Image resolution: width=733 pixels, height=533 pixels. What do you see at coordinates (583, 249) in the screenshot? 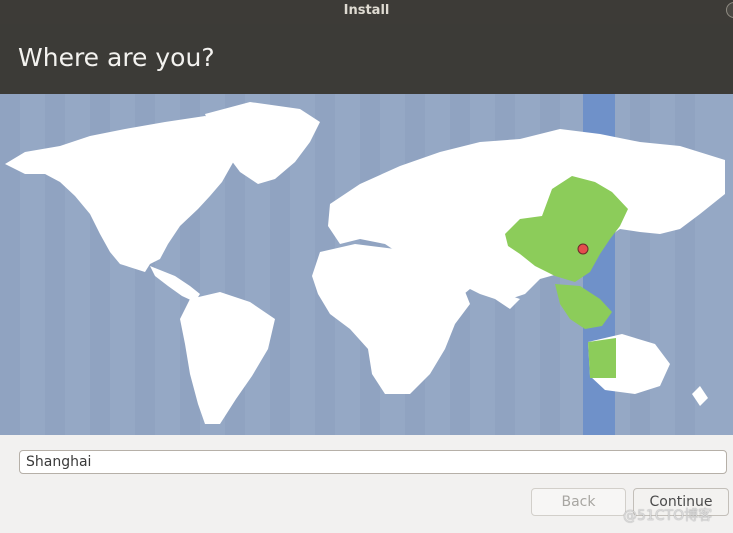
I see `location-pin-icon` at bounding box center [583, 249].